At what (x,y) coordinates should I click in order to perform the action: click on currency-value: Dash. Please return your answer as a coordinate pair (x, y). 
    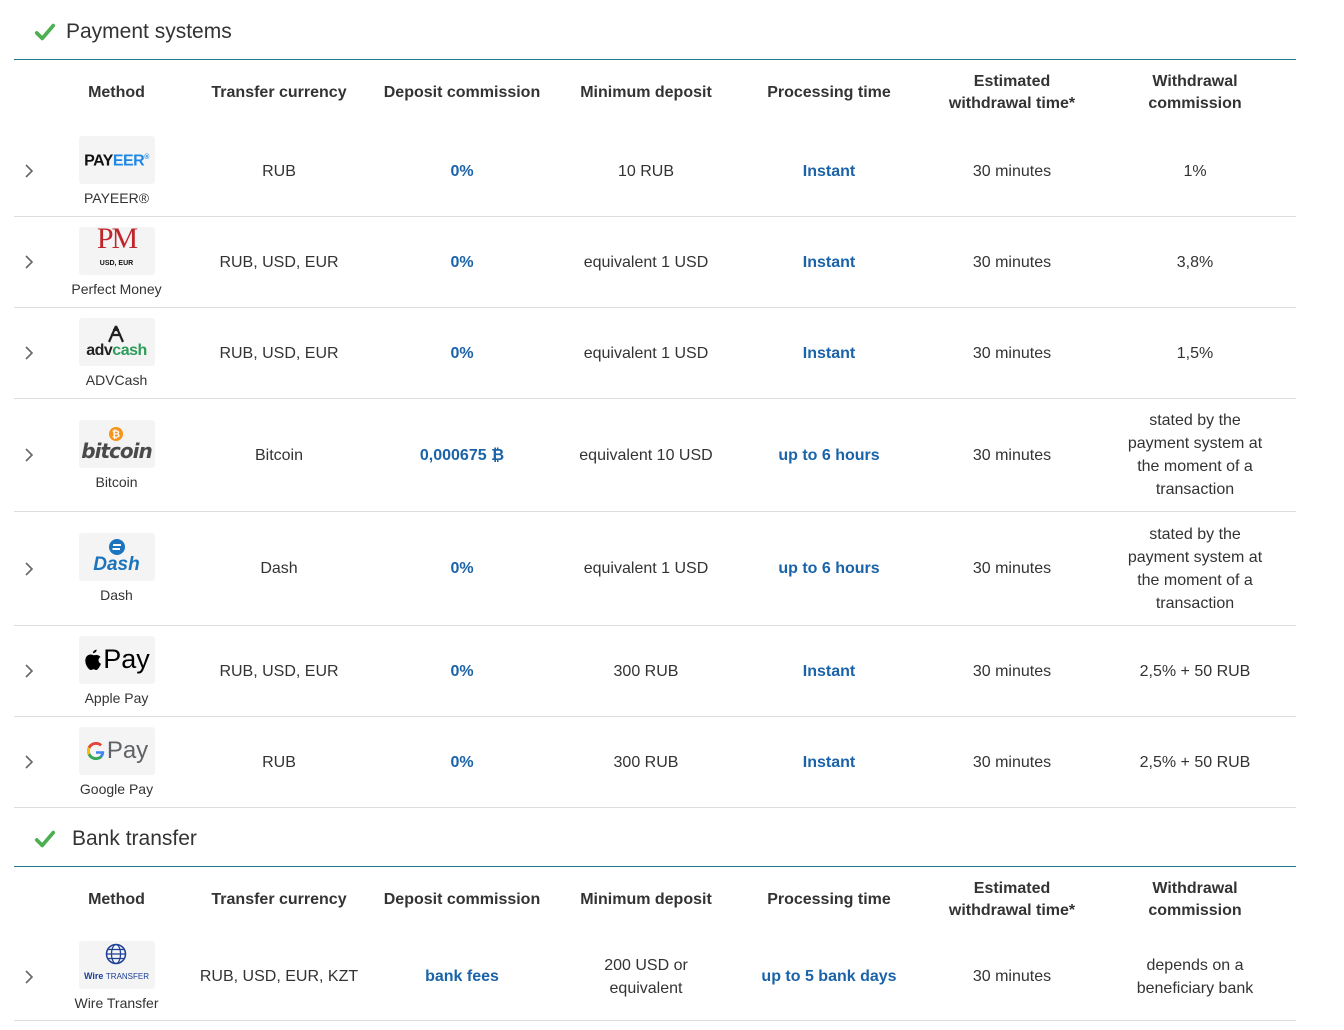
    Looking at the image, I should click on (279, 568).